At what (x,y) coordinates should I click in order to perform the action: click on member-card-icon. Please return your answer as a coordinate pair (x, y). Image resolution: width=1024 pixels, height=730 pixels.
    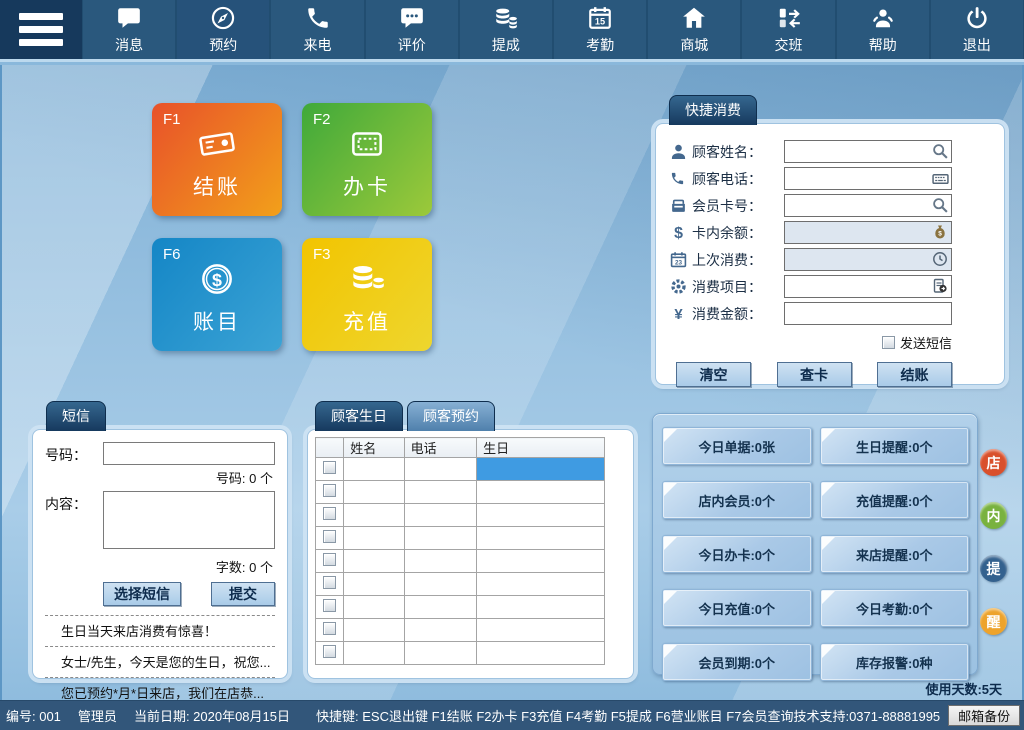
    Looking at the image, I should click on (681, 205).